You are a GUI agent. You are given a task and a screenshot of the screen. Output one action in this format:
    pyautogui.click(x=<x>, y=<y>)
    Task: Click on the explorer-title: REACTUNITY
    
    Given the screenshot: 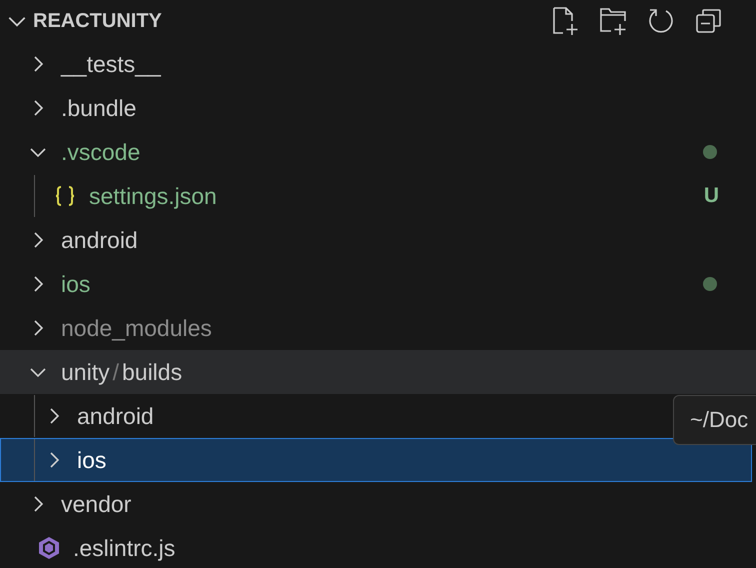 What is the action you would take?
    pyautogui.click(x=97, y=21)
    